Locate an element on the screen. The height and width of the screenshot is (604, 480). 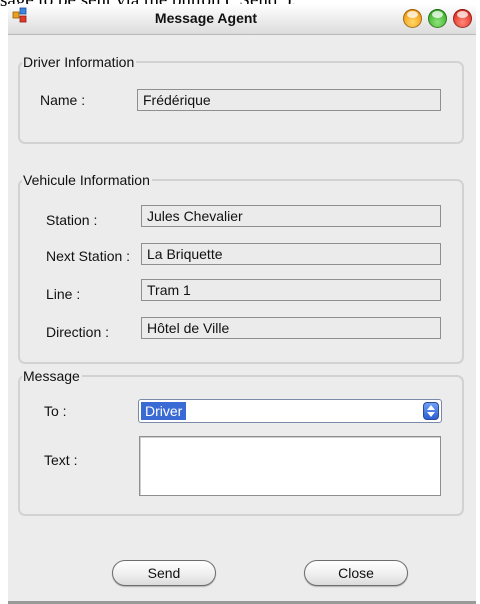
message-text-area is located at coordinates (290, 466).